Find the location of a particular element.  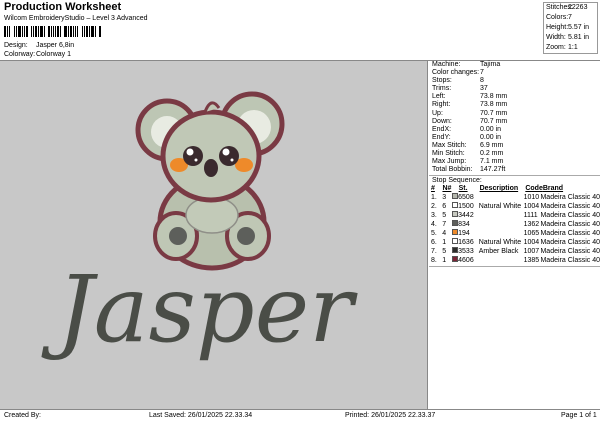

row-stop: 3 is located at coordinates (444, 197).